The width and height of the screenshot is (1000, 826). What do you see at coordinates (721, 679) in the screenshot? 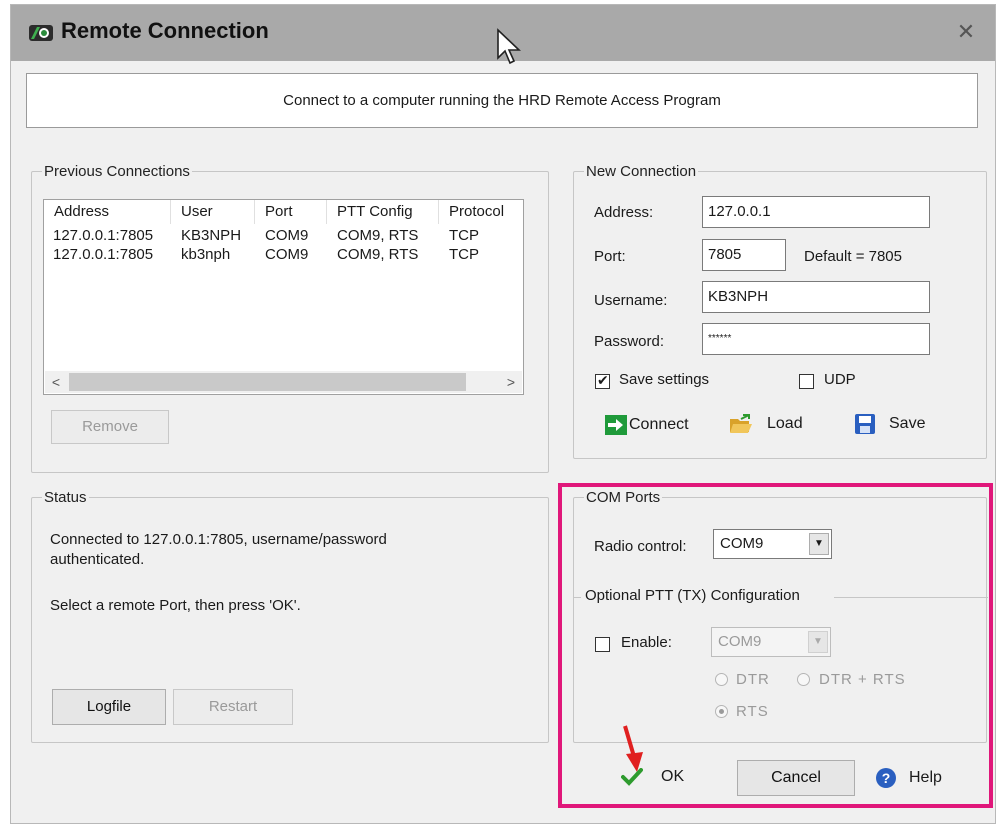
I see `dtr-radio` at bounding box center [721, 679].